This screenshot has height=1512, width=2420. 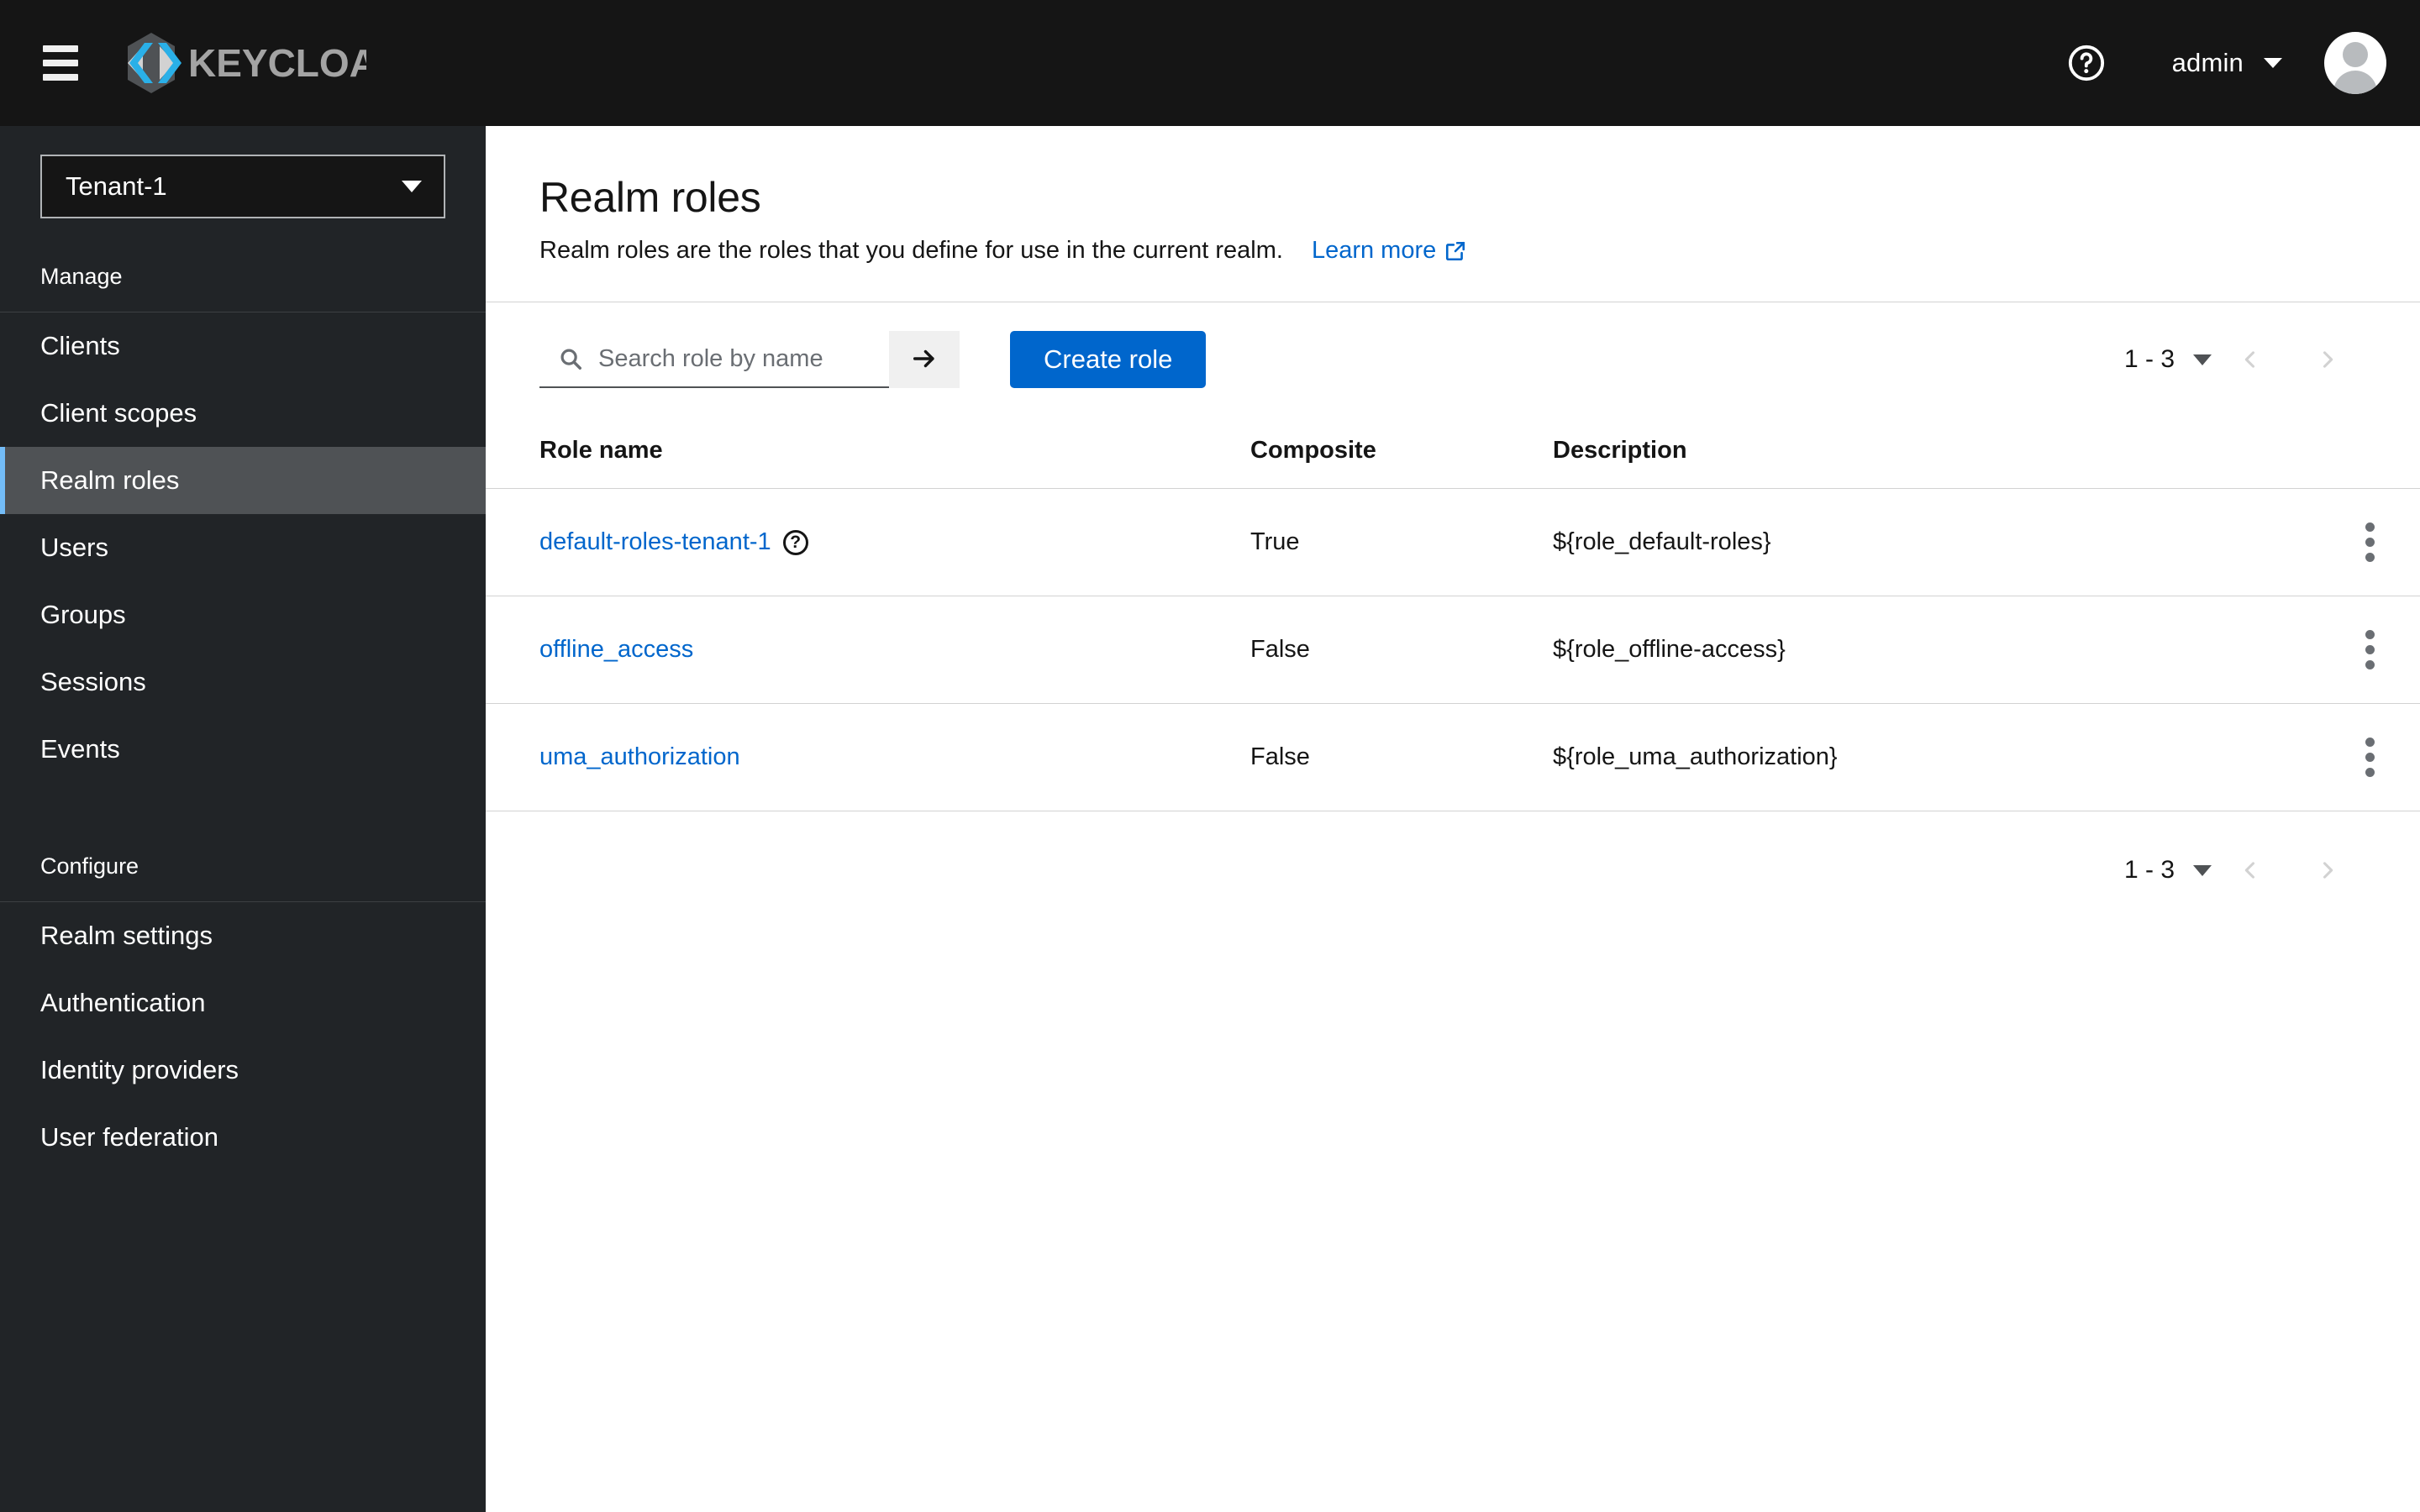 I want to click on realm-selector-value: Tenant-1, so click(x=116, y=186).